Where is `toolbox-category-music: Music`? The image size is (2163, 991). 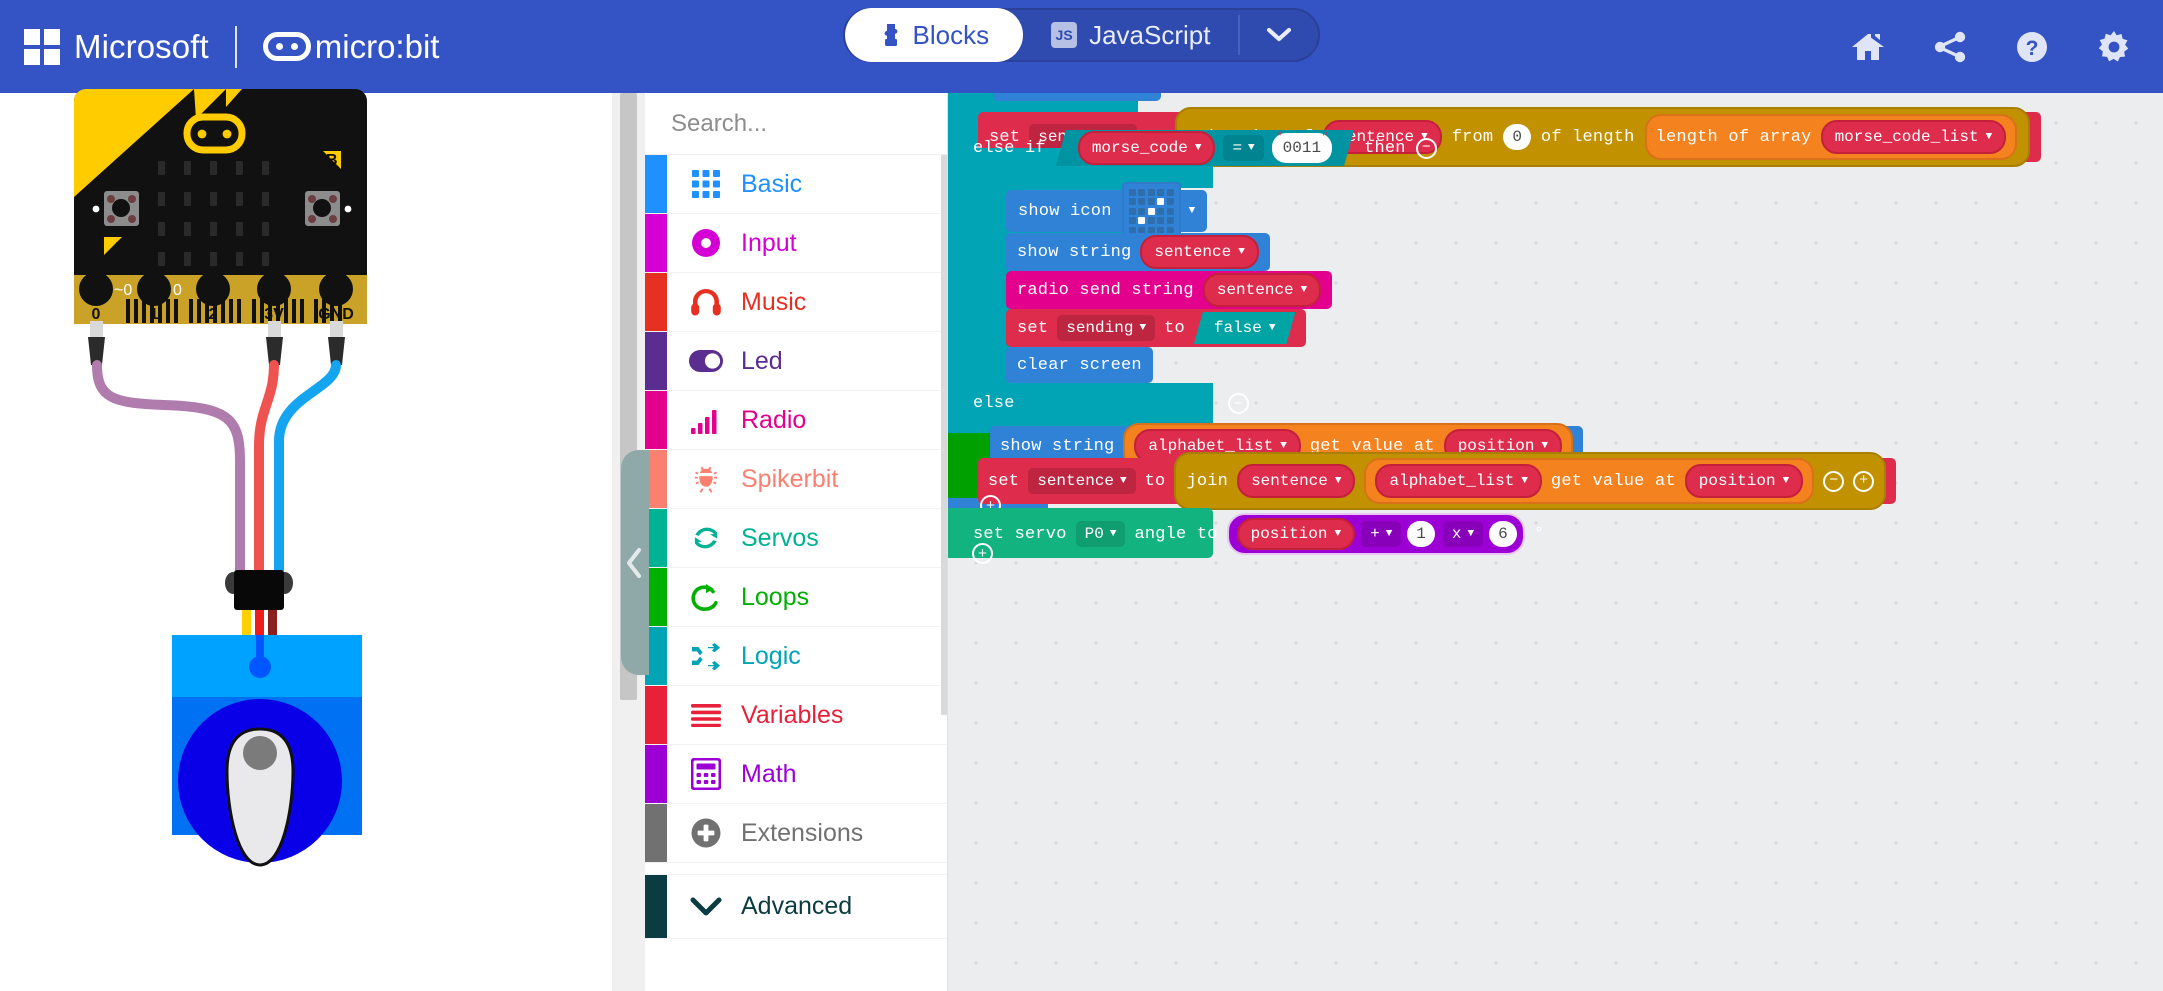
toolbox-category-music: Music is located at coordinates (796, 302).